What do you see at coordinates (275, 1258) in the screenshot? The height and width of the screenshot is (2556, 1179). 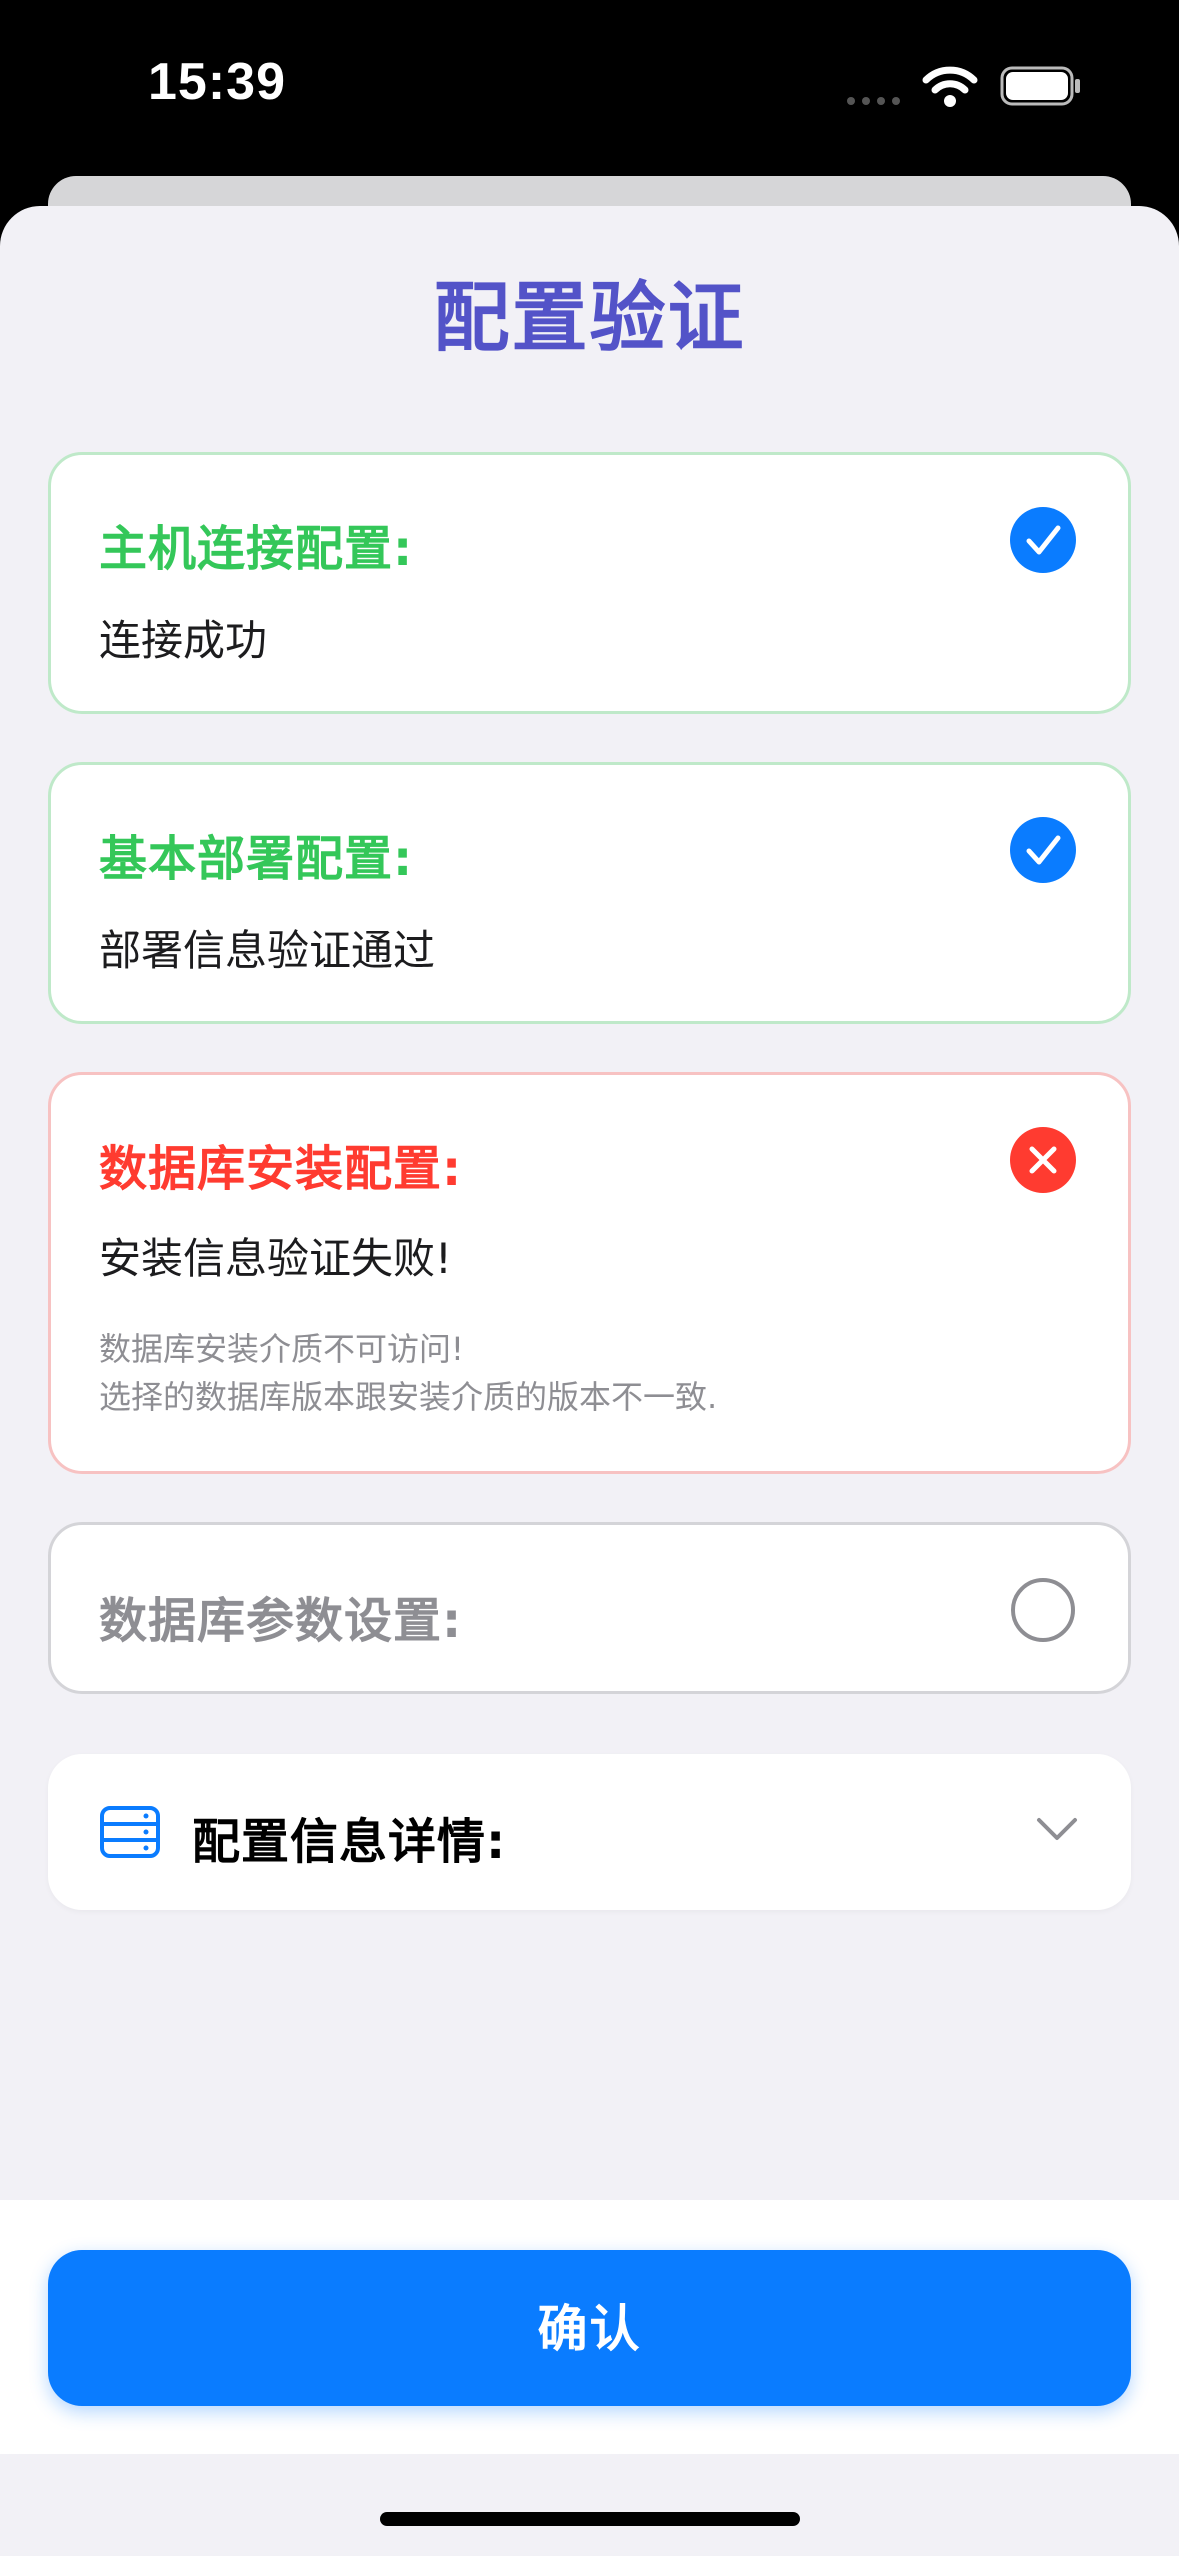 I see `card-message: 安装信息验证失败!` at bounding box center [275, 1258].